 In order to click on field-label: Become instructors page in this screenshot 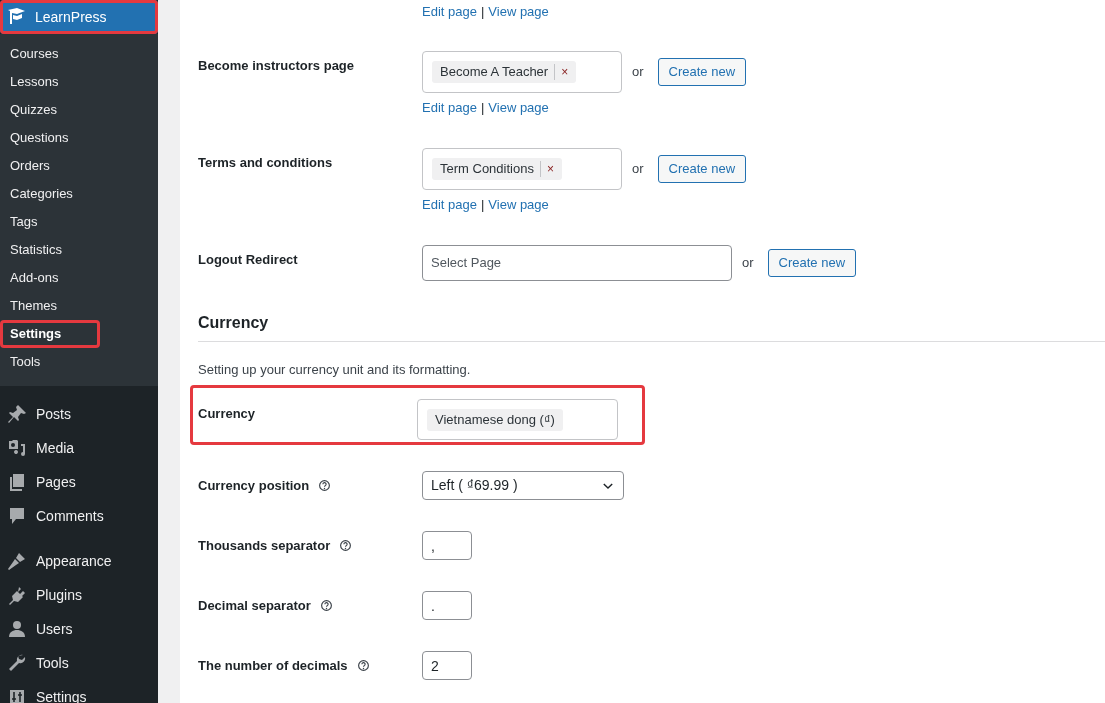, I will do `click(276, 65)`.